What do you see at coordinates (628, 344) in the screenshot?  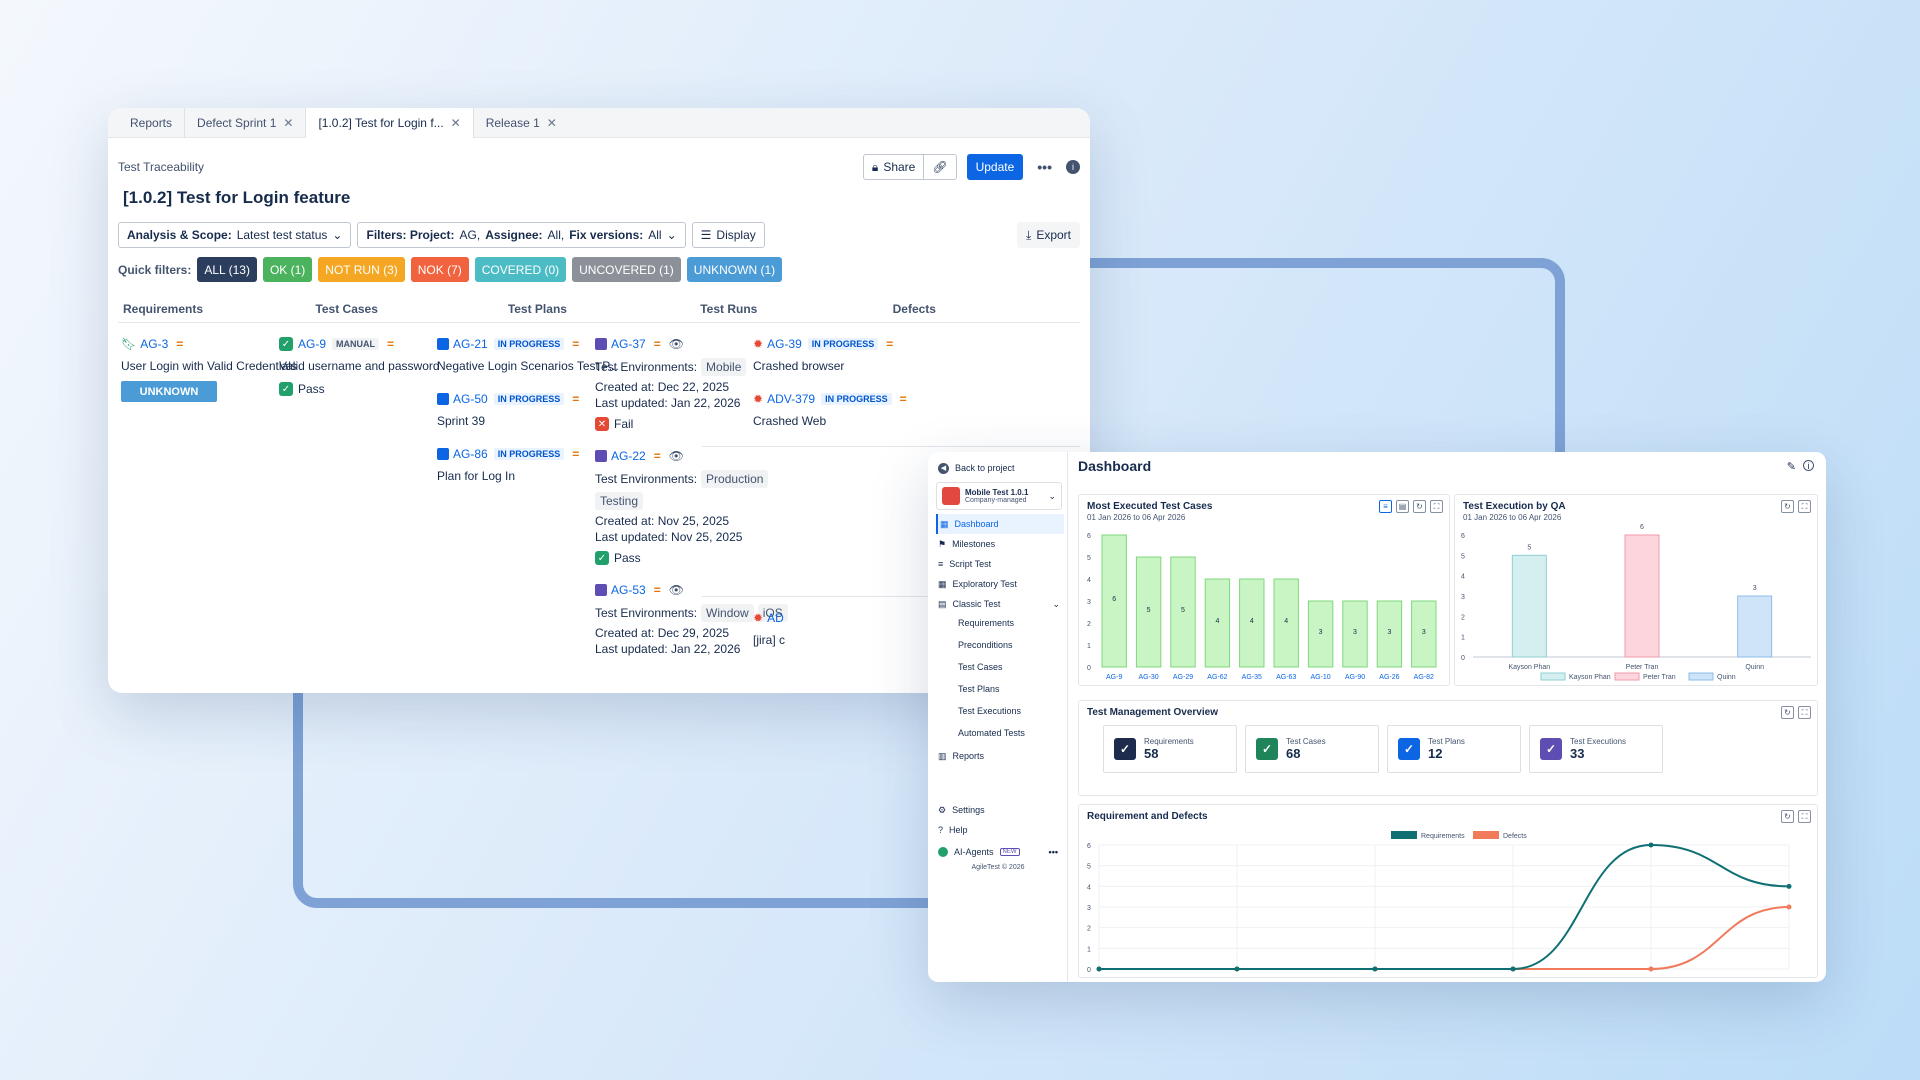 I see `run-key: AG-37` at bounding box center [628, 344].